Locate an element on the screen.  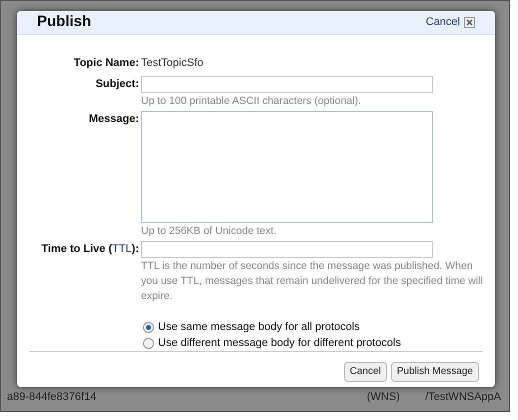
field-hint: Up to 100 printable ASCII characters (optional). is located at coordinates (251, 101).